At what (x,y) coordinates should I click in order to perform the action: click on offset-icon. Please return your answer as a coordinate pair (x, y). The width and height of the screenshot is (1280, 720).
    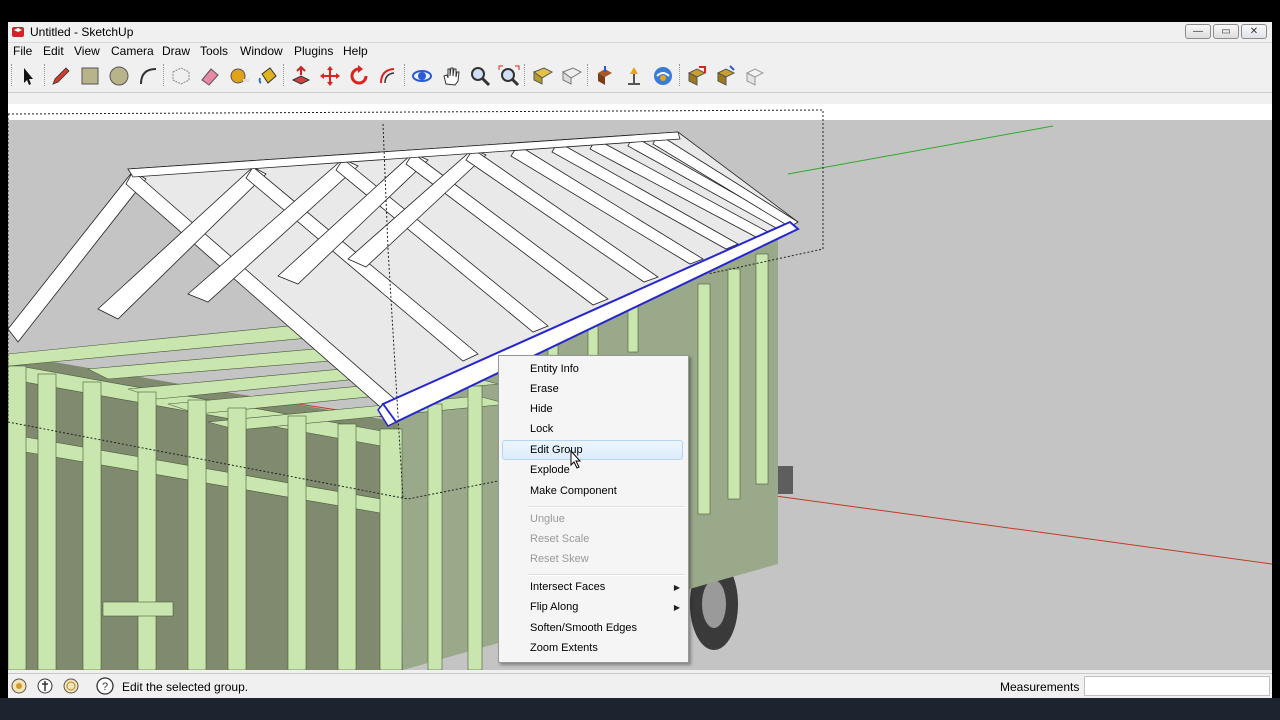
    Looking at the image, I should click on (388, 76).